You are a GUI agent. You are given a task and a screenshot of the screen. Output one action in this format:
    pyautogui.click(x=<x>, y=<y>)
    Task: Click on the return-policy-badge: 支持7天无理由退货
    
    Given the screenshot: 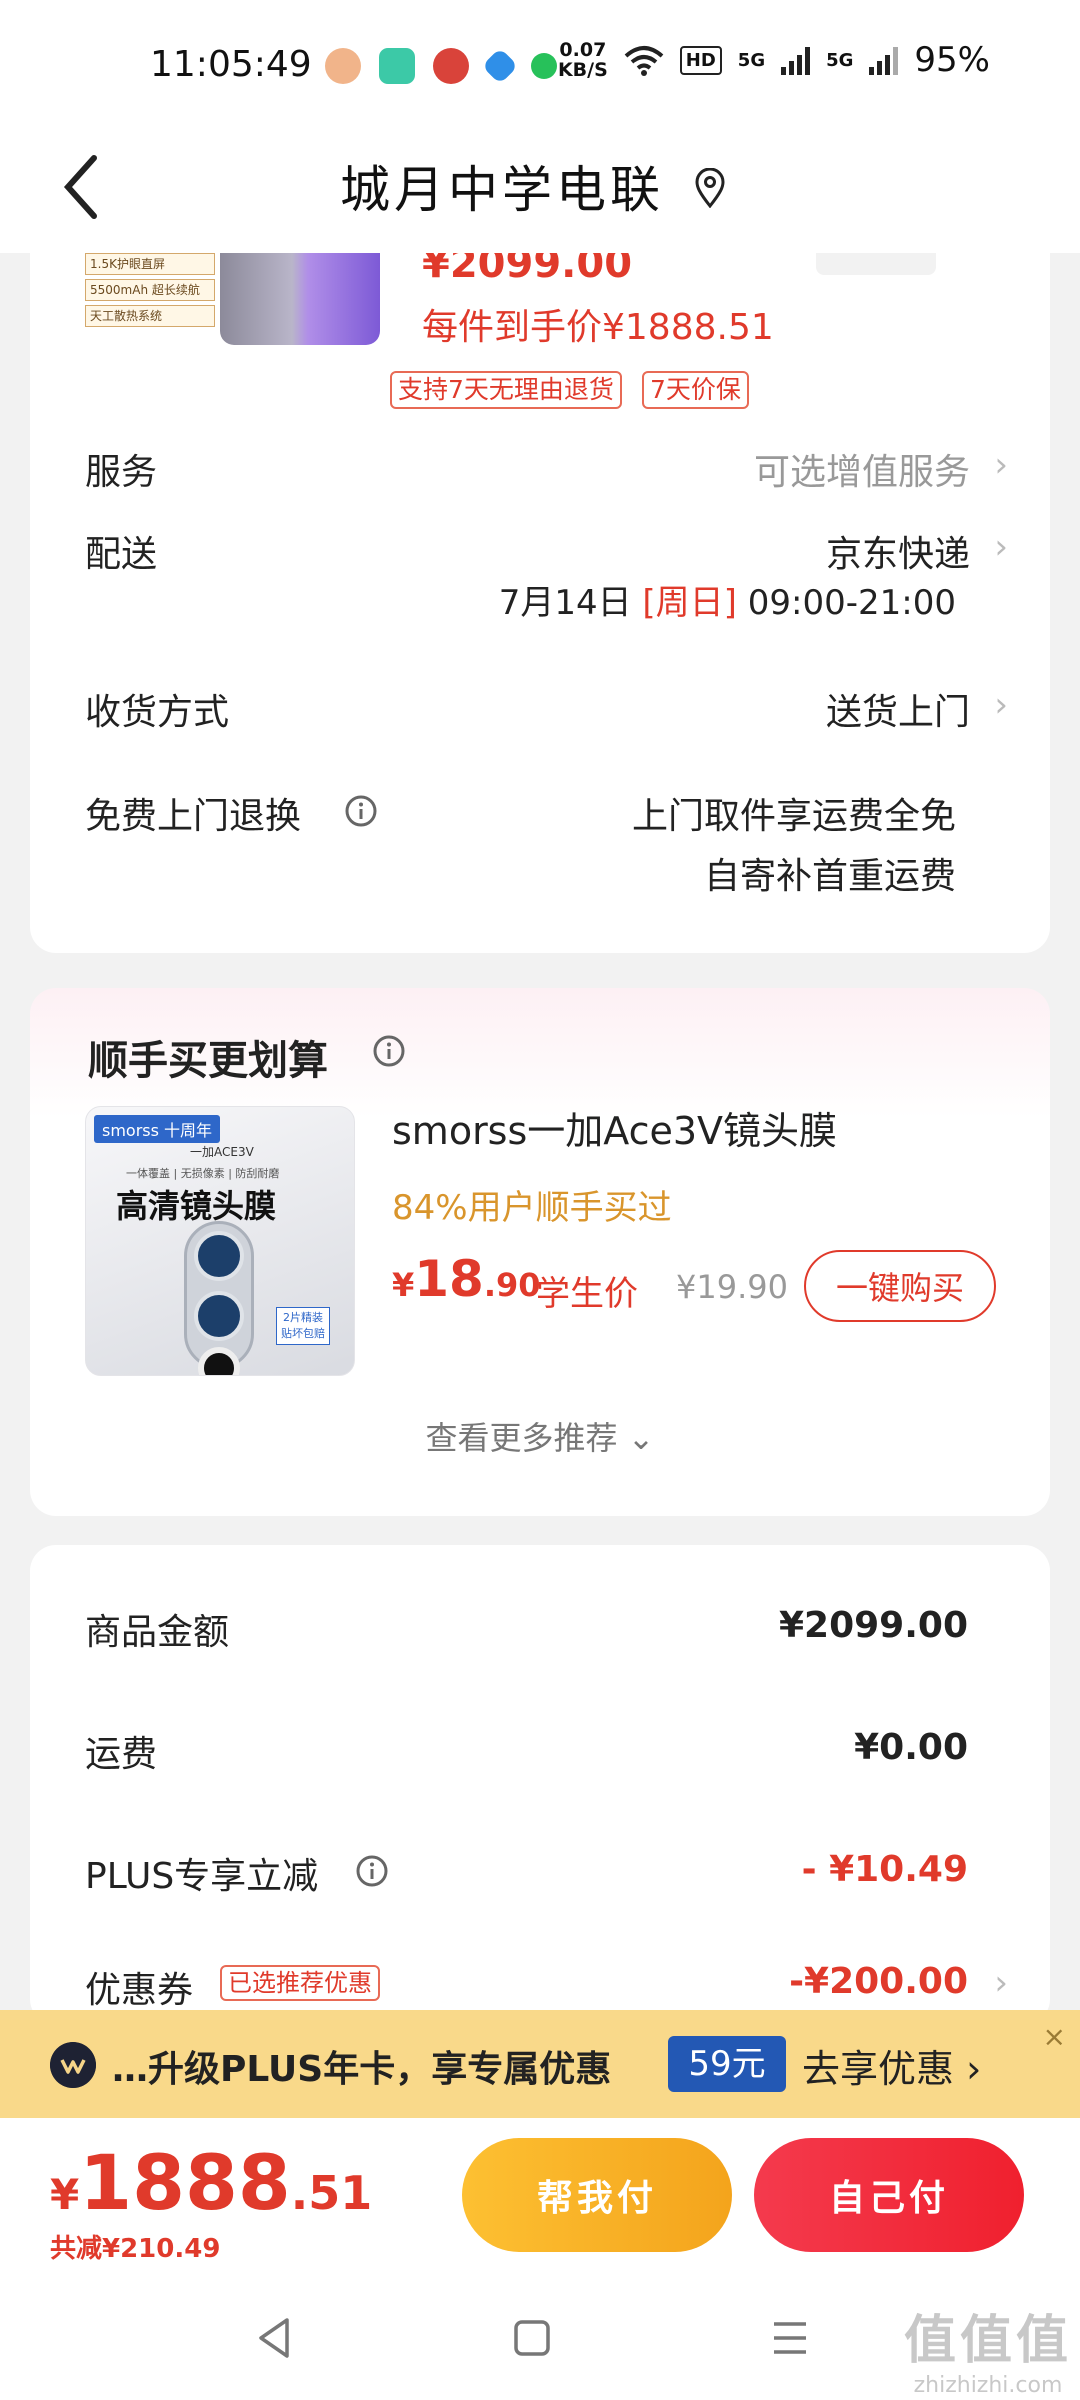 What is the action you would take?
    pyautogui.click(x=506, y=390)
    